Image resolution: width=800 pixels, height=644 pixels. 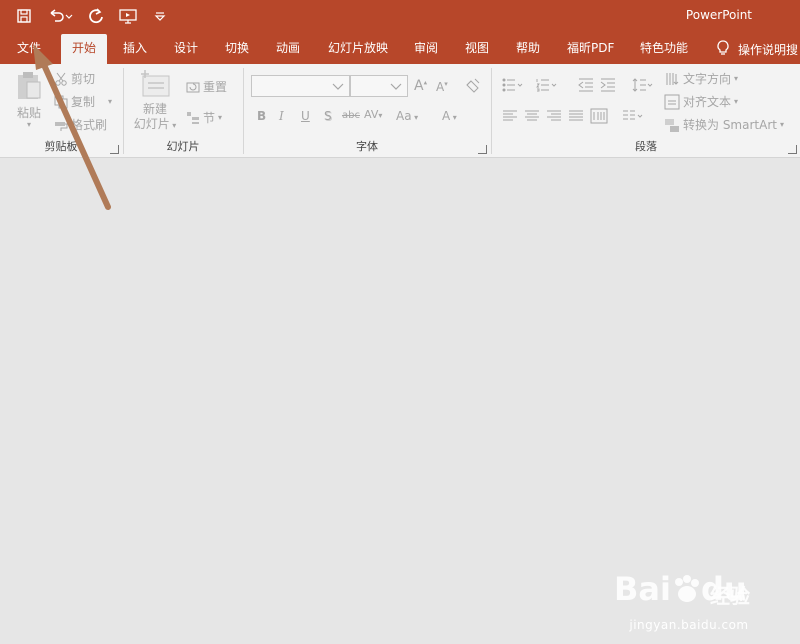 I want to click on watermark-url: jingyan.baidu.com, so click(x=689, y=625).